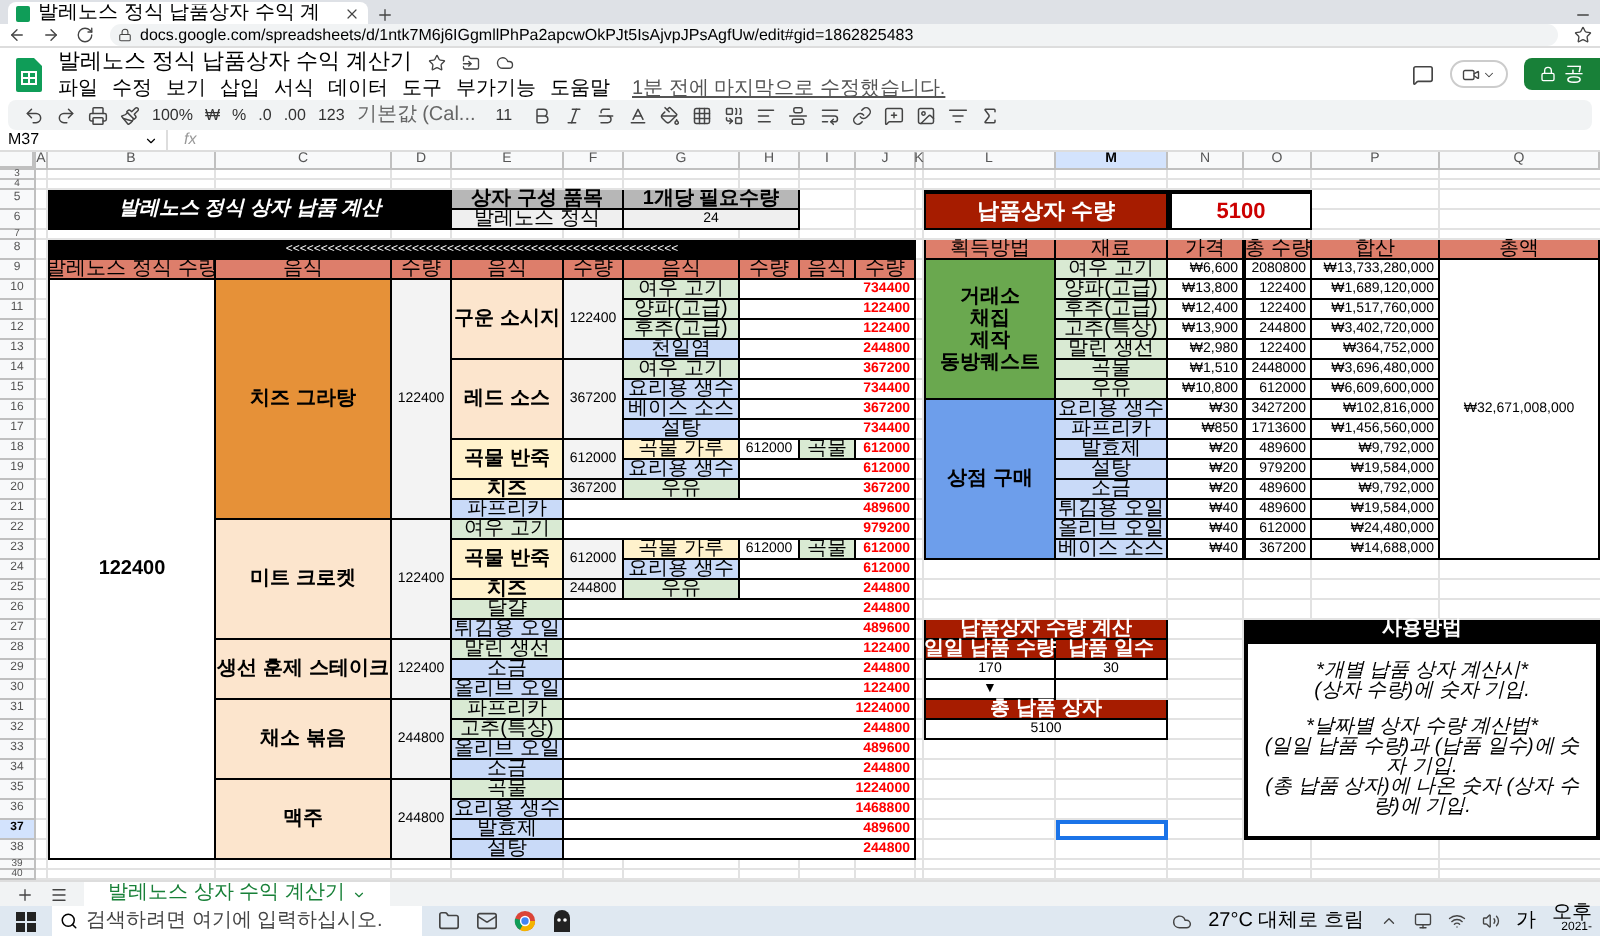 The height and width of the screenshot is (936, 1600). What do you see at coordinates (508, 610) in the screenshot?
I see `ingredient-cell: 달걀` at bounding box center [508, 610].